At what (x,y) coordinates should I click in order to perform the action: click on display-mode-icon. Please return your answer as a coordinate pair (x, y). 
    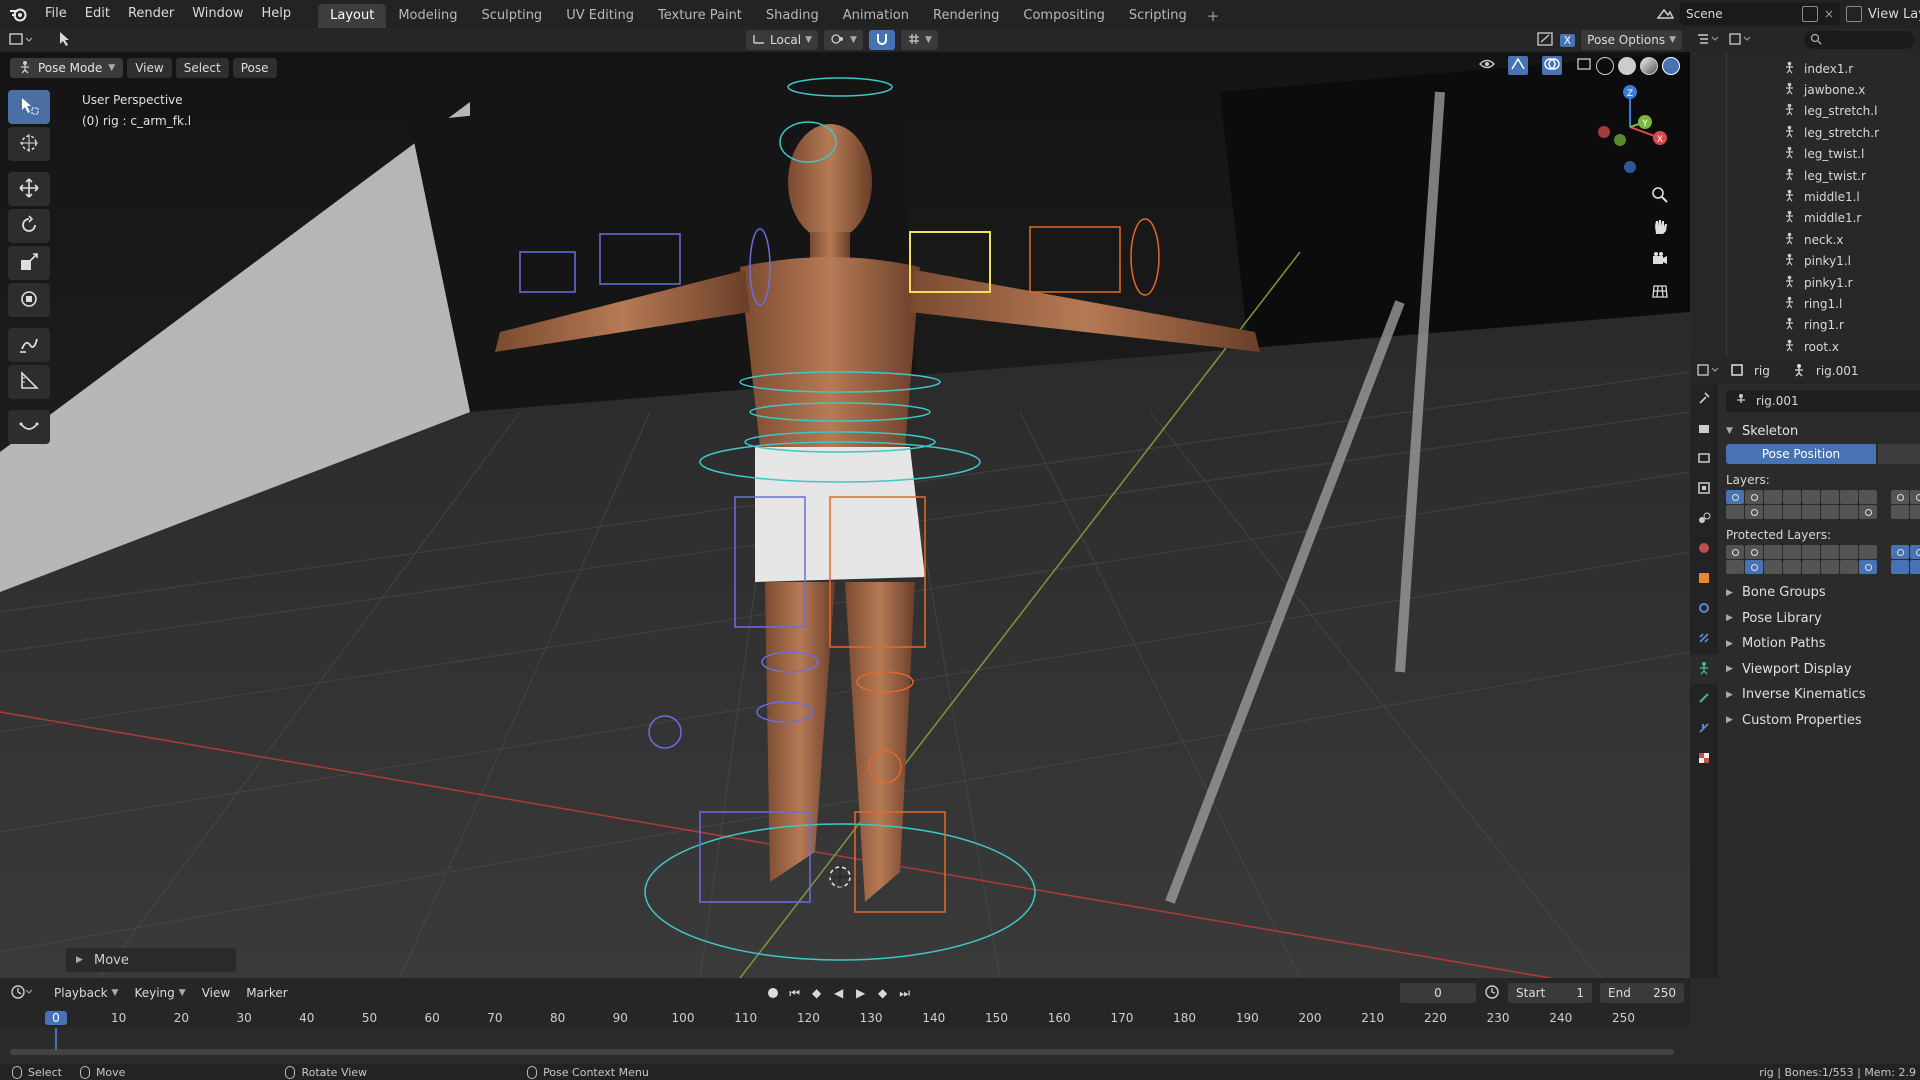
    Looking at the image, I should click on (1740, 40).